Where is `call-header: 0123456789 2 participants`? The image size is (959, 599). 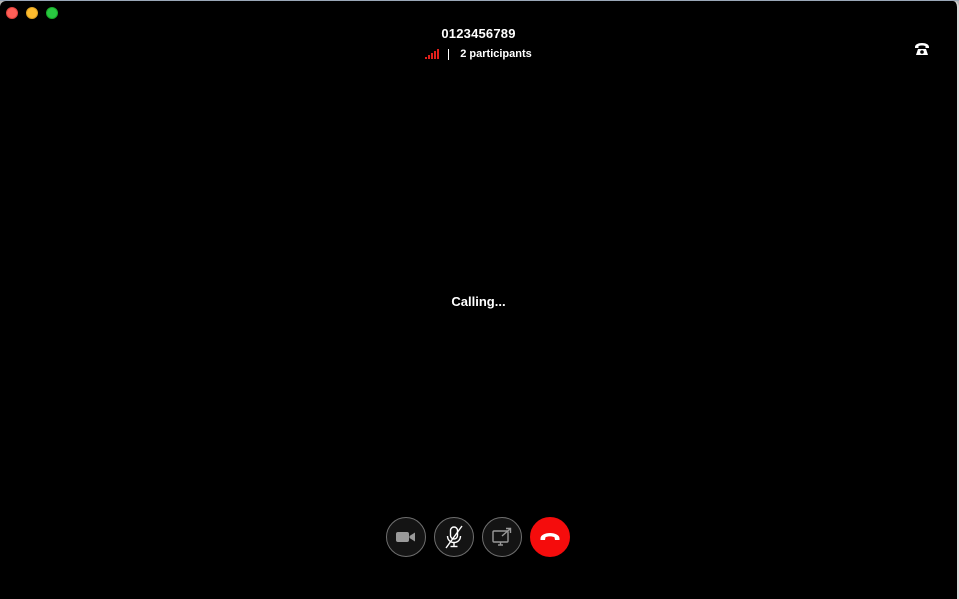
call-header: 0123456789 2 participants is located at coordinates (478, 43).